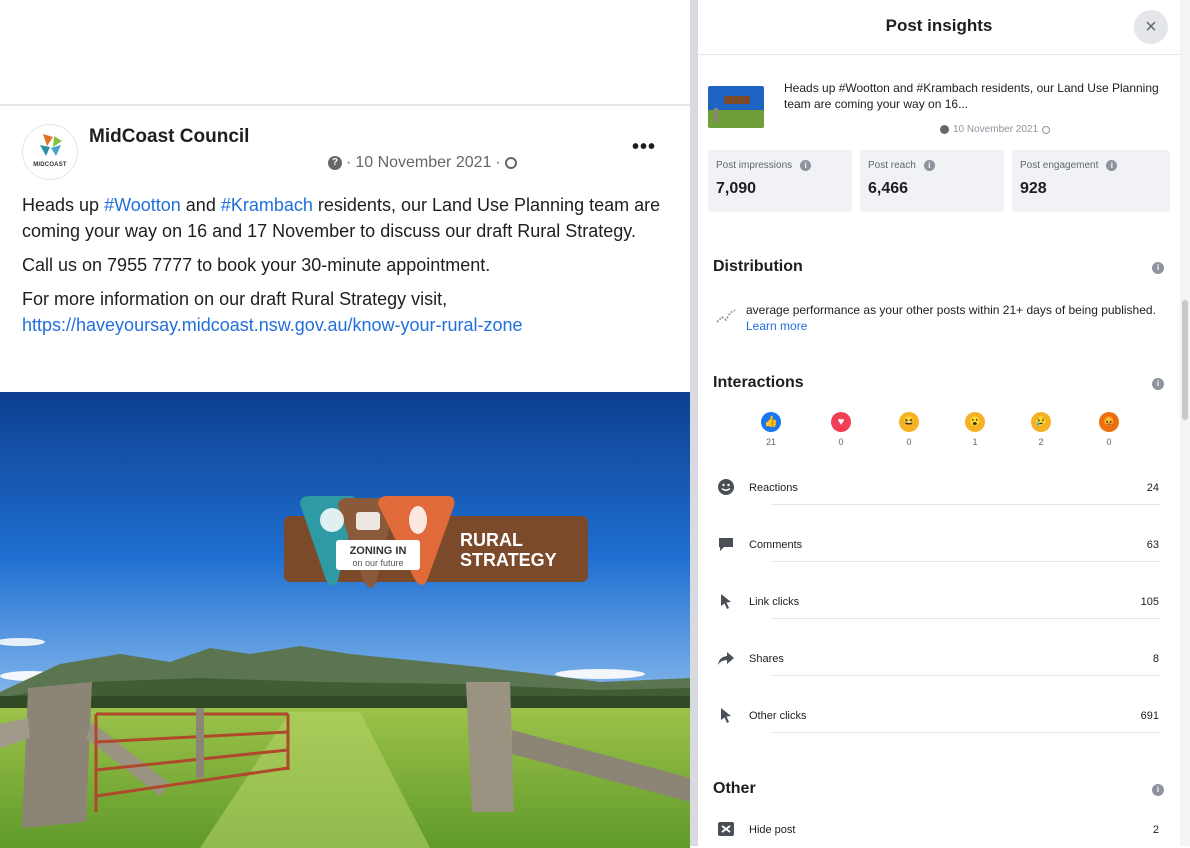  I want to click on reaction-count: 2, so click(1041, 442).